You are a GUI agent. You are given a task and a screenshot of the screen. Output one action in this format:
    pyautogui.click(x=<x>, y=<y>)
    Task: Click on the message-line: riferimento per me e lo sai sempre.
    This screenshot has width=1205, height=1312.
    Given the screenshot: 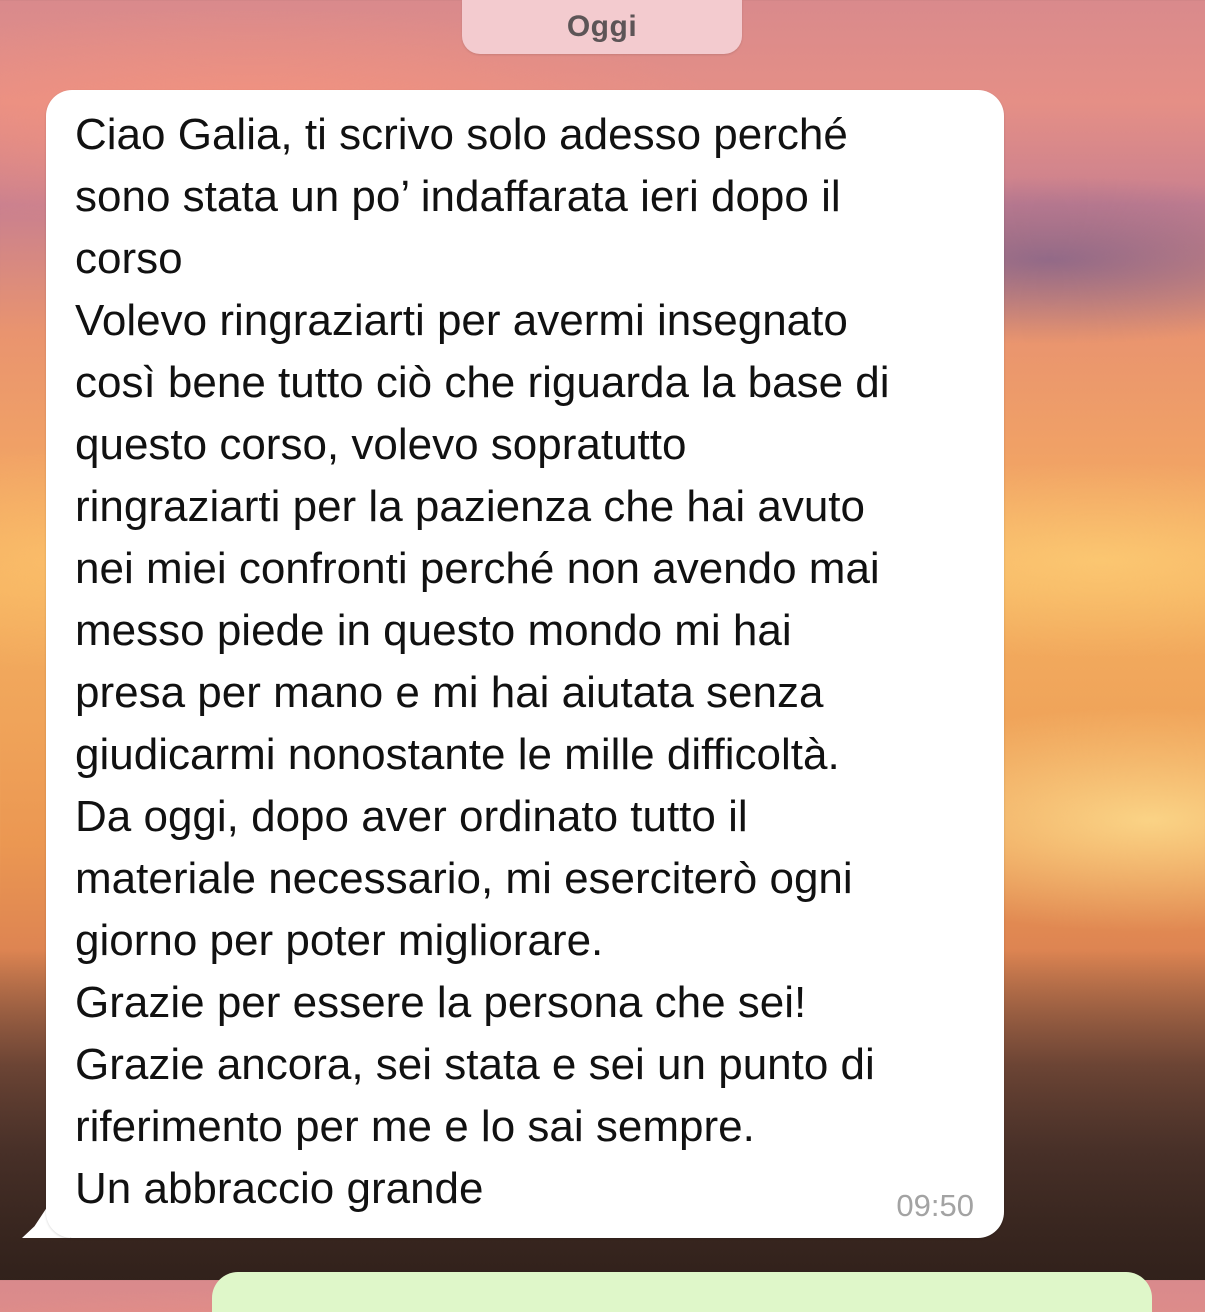 What is the action you would take?
    pyautogui.click(x=415, y=1126)
    